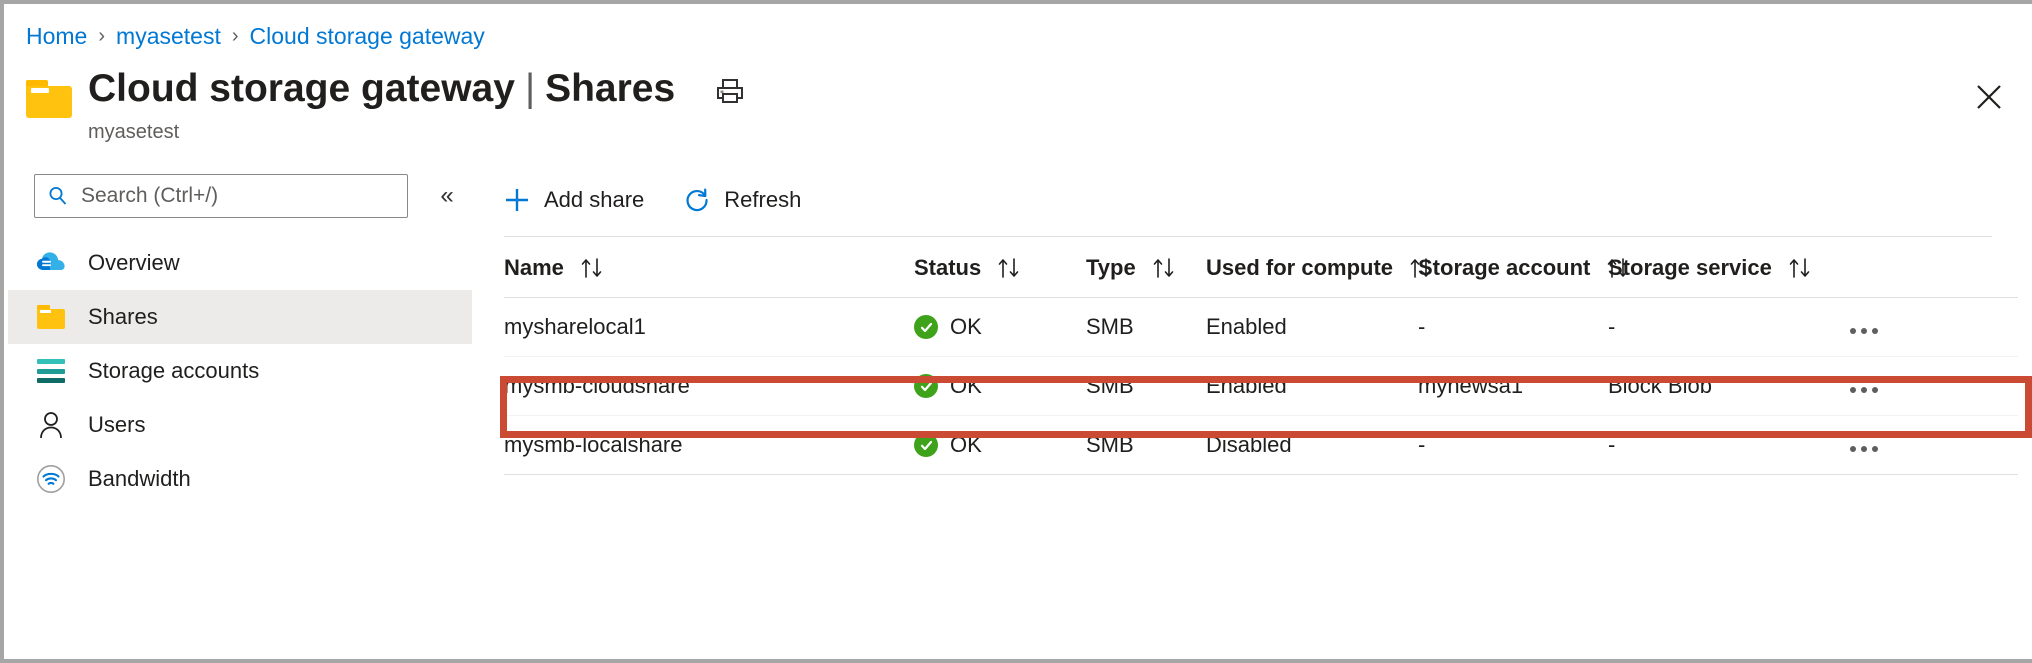 The width and height of the screenshot is (2032, 663). What do you see at coordinates (1728, 386) in the screenshot?
I see `cell-storage-service: Block Blob` at bounding box center [1728, 386].